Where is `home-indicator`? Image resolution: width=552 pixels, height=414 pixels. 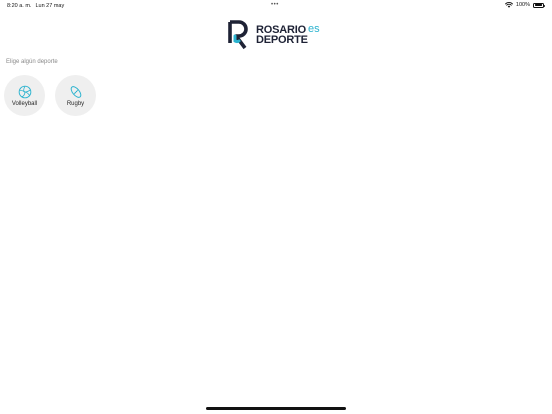
home-indicator is located at coordinates (276, 408).